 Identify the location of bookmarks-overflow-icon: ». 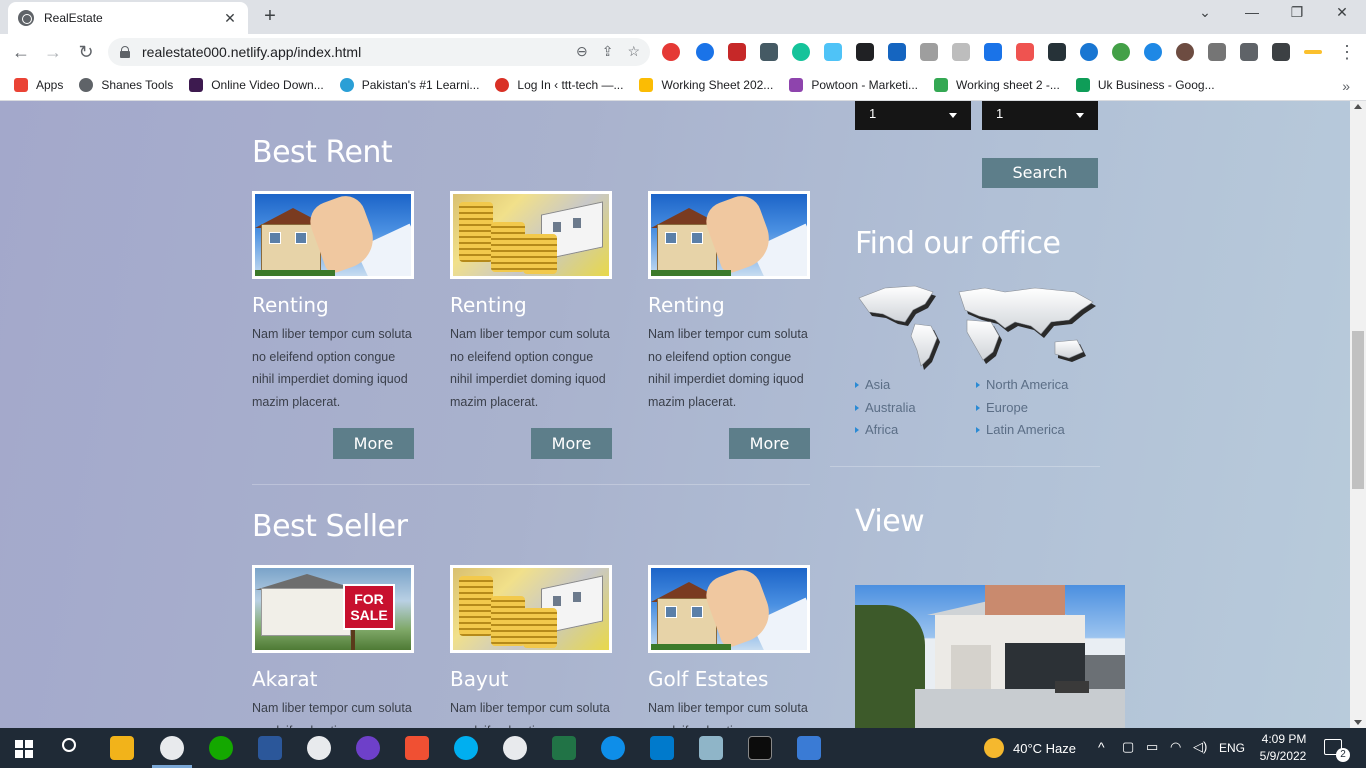
(1346, 86).